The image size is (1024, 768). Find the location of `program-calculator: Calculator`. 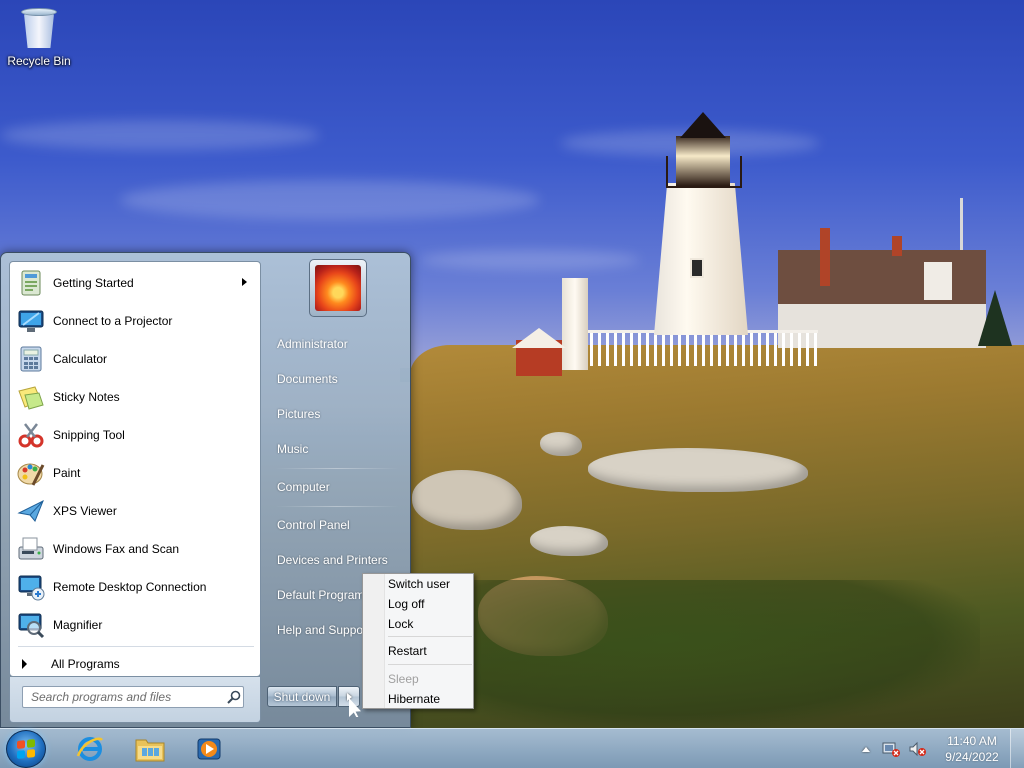

program-calculator: Calculator is located at coordinates (135, 359).